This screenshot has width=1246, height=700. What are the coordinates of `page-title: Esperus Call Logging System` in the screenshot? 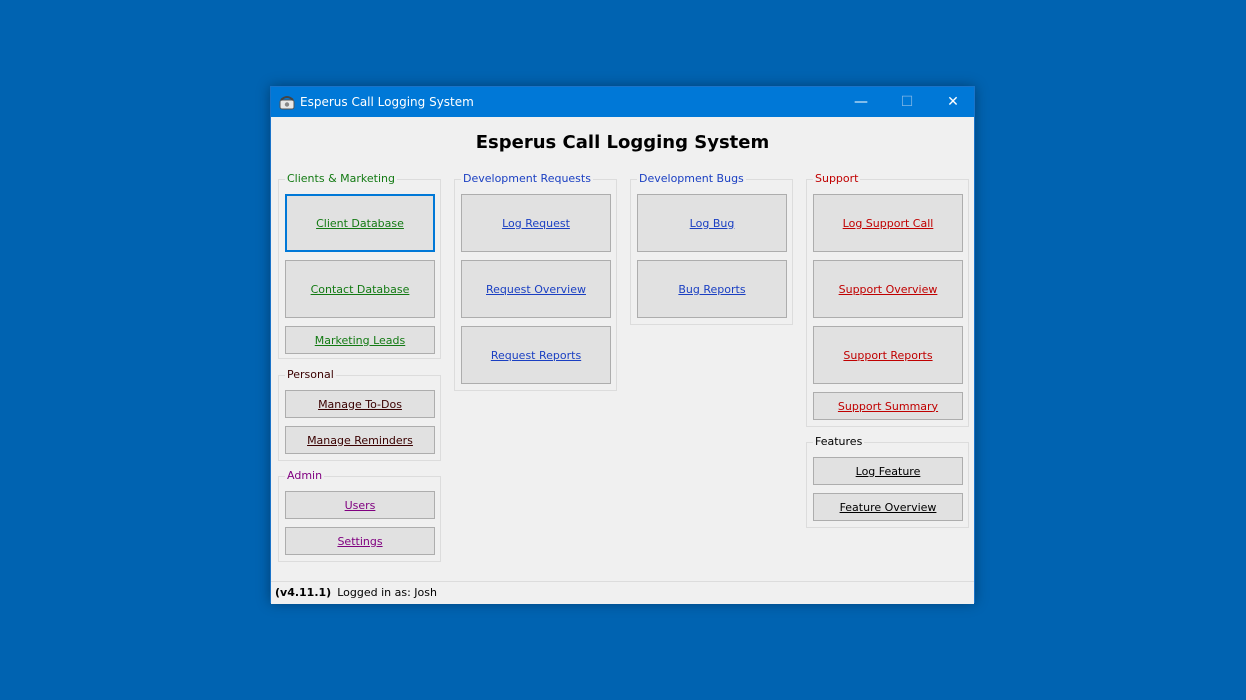 It's located at (622, 142).